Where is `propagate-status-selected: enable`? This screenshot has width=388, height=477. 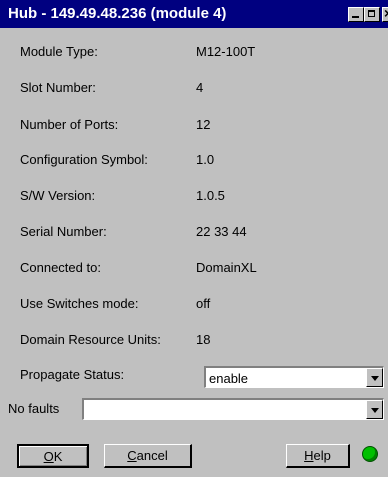
propagate-status-selected: enable is located at coordinates (229, 378).